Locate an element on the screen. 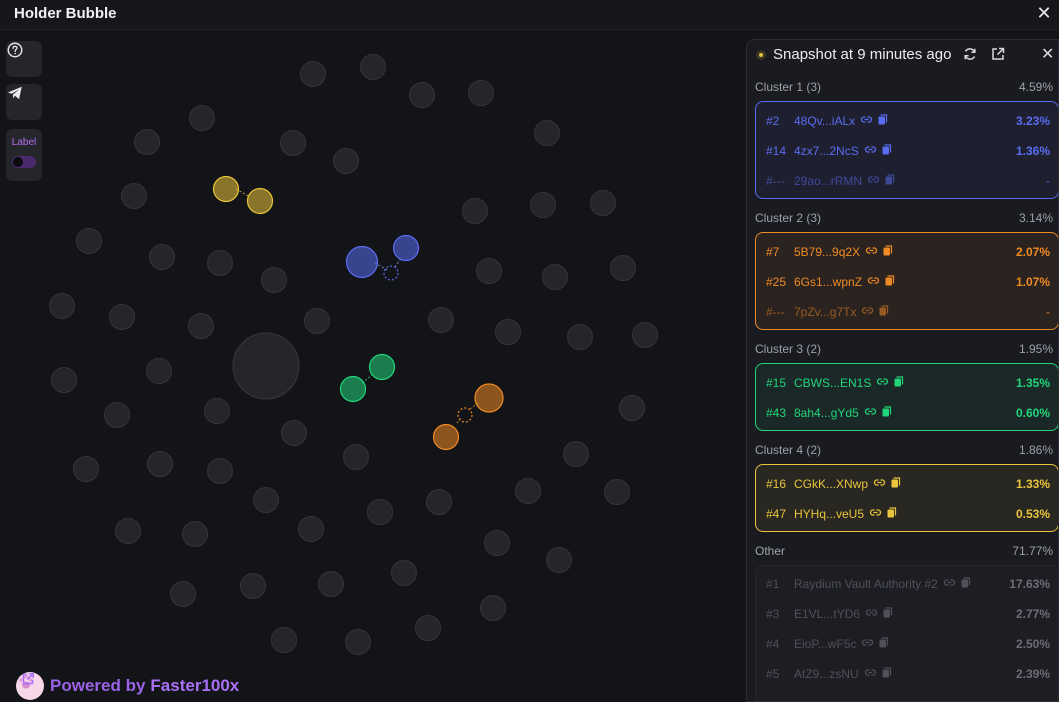 This screenshot has width=1059, height=702. holder-bubble-large is located at coordinates (266, 366).